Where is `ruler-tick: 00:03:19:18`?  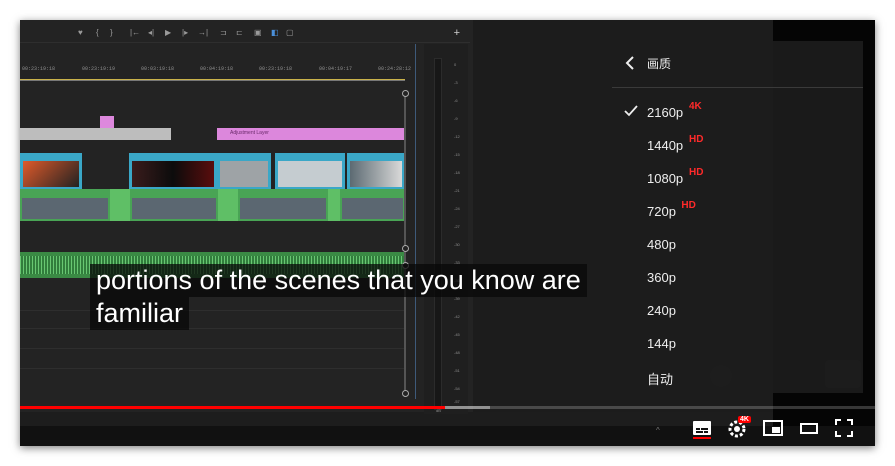 ruler-tick: 00:03:19:18 is located at coordinates (158, 69).